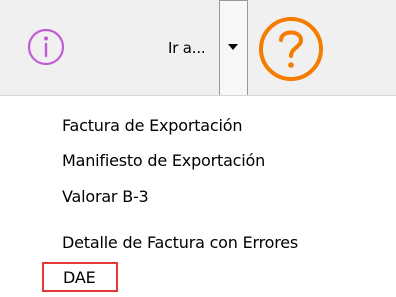 The height and width of the screenshot is (297, 396). Describe the element at coordinates (80, 277) in the screenshot. I see `menu-item-dae: DAE` at that location.